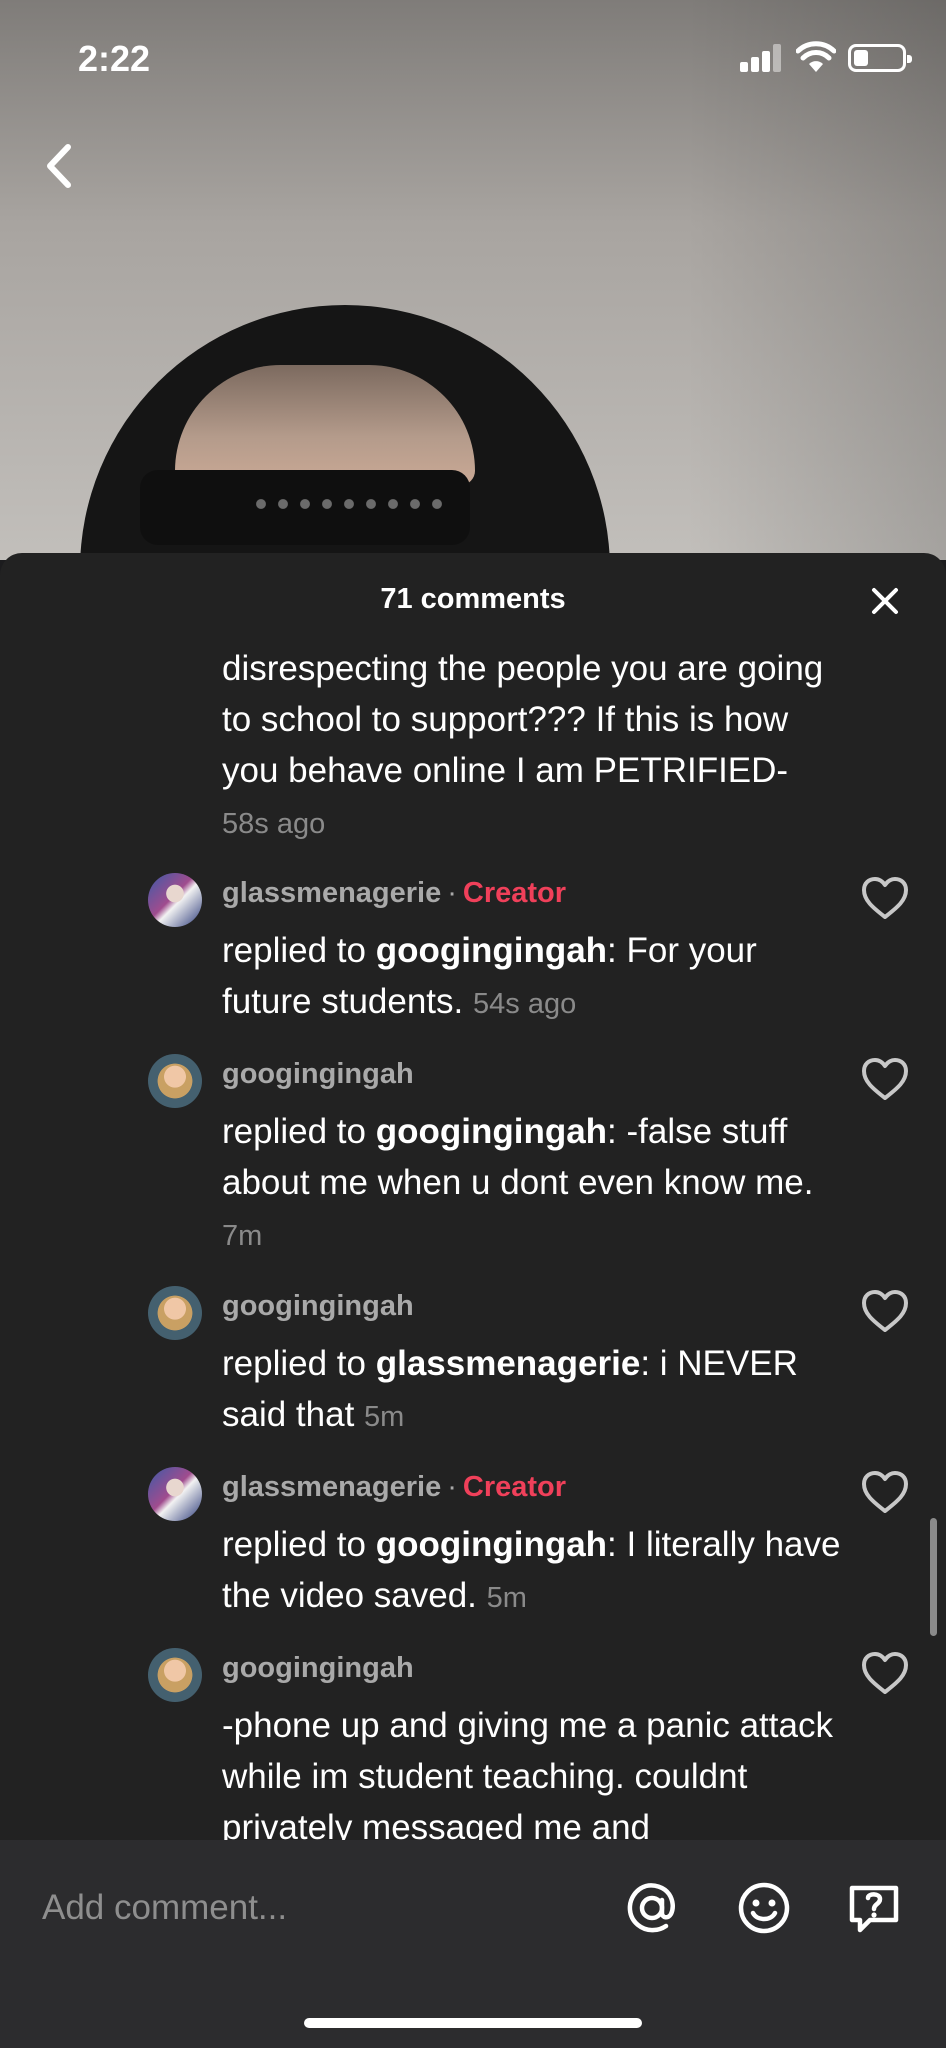 This screenshot has height=2048, width=946. I want to click on comment-timestamp: 54s ago, so click(525, 1004).